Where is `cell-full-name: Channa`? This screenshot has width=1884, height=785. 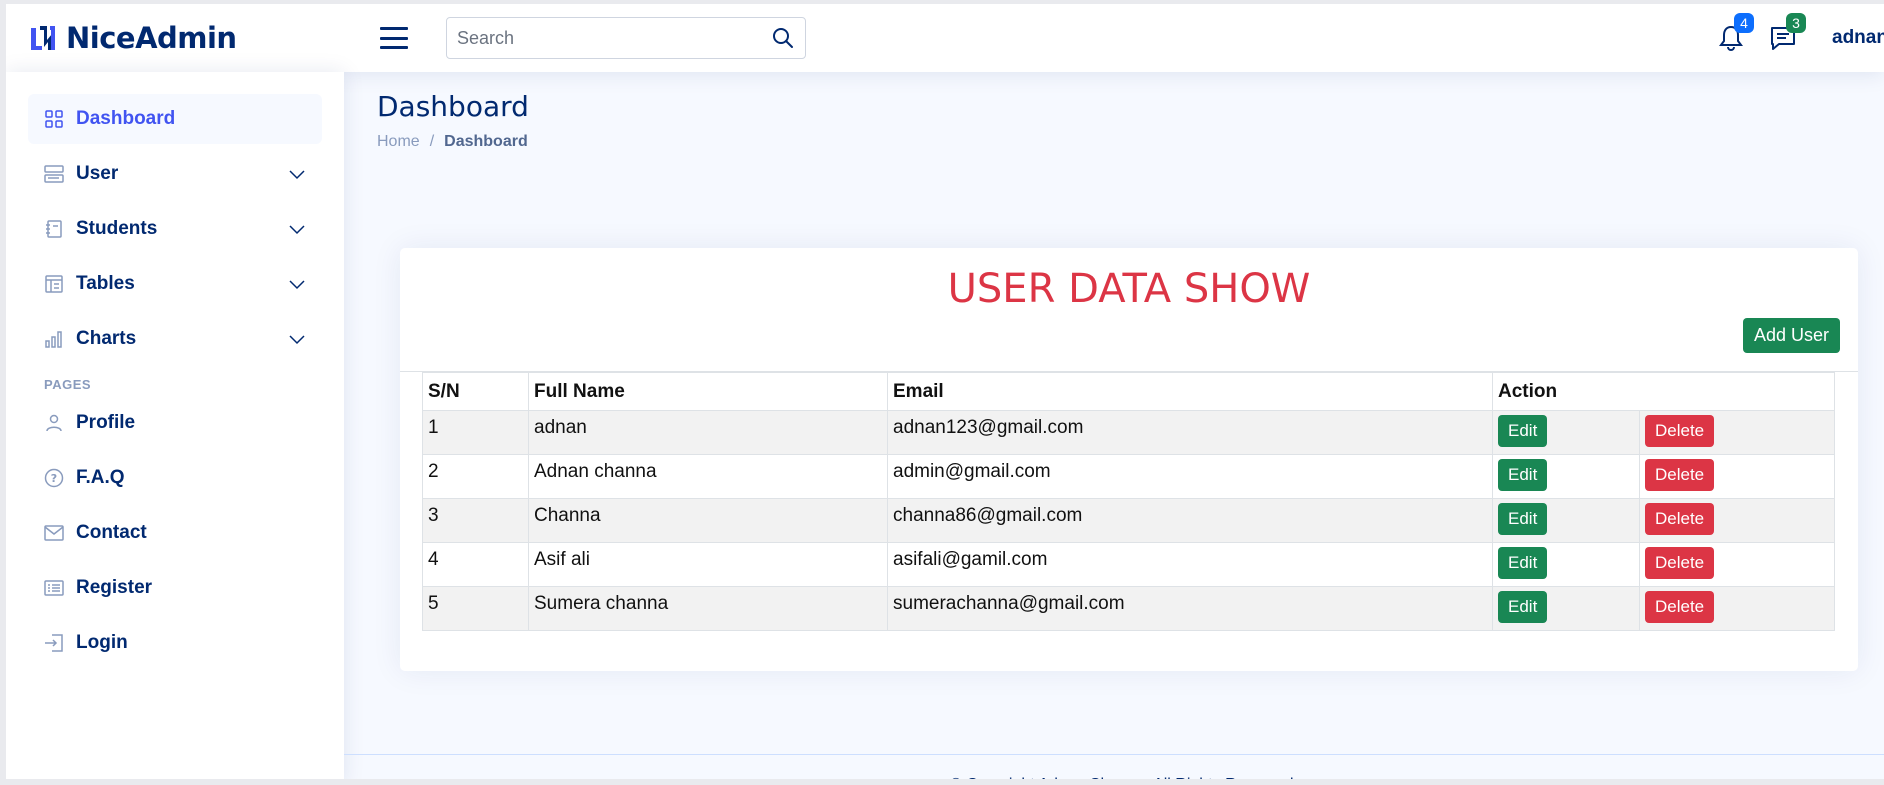
cell-full-name: Channa is located at coordinates (708, 520).